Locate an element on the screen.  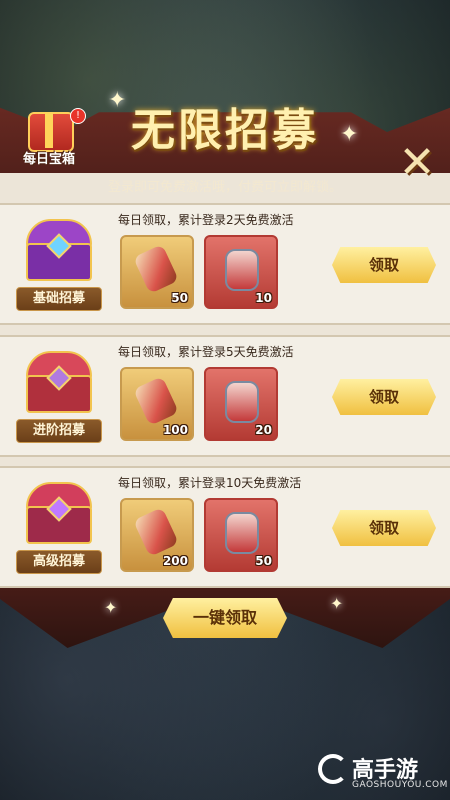
reward-item-scroll: 200 is located at coordinates (157, 535).